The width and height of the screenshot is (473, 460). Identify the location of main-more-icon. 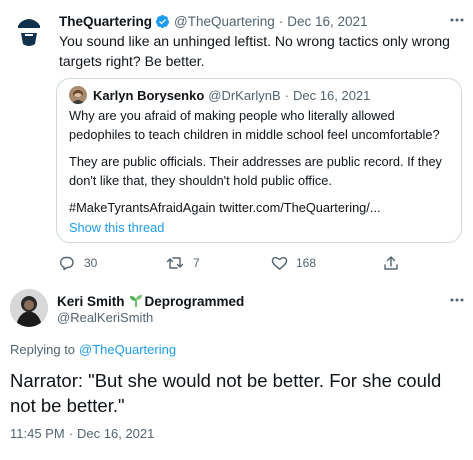
(457, 300).